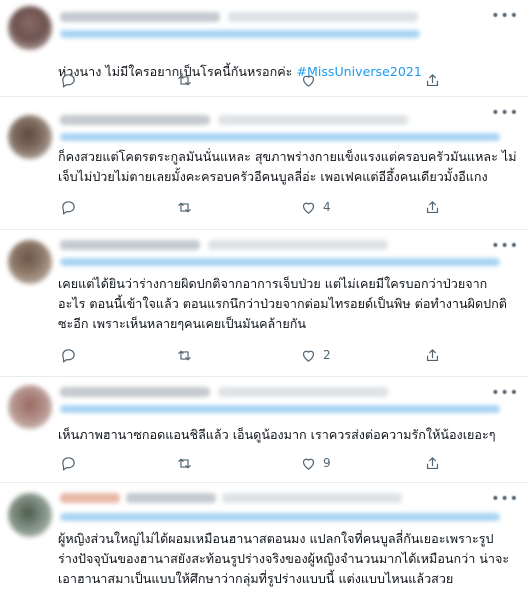  What do you see at coordinates (315, 355) in the screenshot?
I see `like-button: 2` at bounding box center [315, 355].